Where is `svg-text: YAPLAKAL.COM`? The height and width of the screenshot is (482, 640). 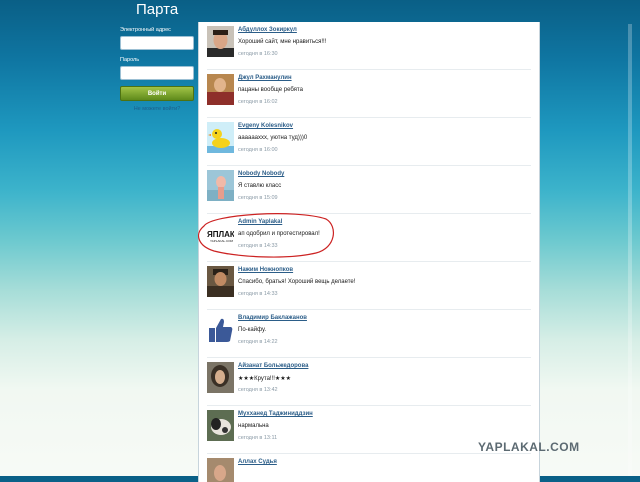
svg-text: YAPLAKAL.COM is located at coordinates (221, 241).